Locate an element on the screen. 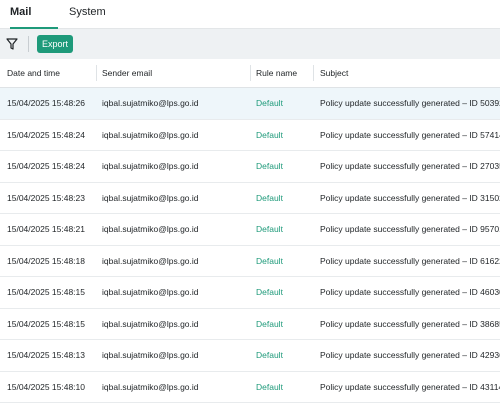  tab-system: System is located at coordinates (85, 13).